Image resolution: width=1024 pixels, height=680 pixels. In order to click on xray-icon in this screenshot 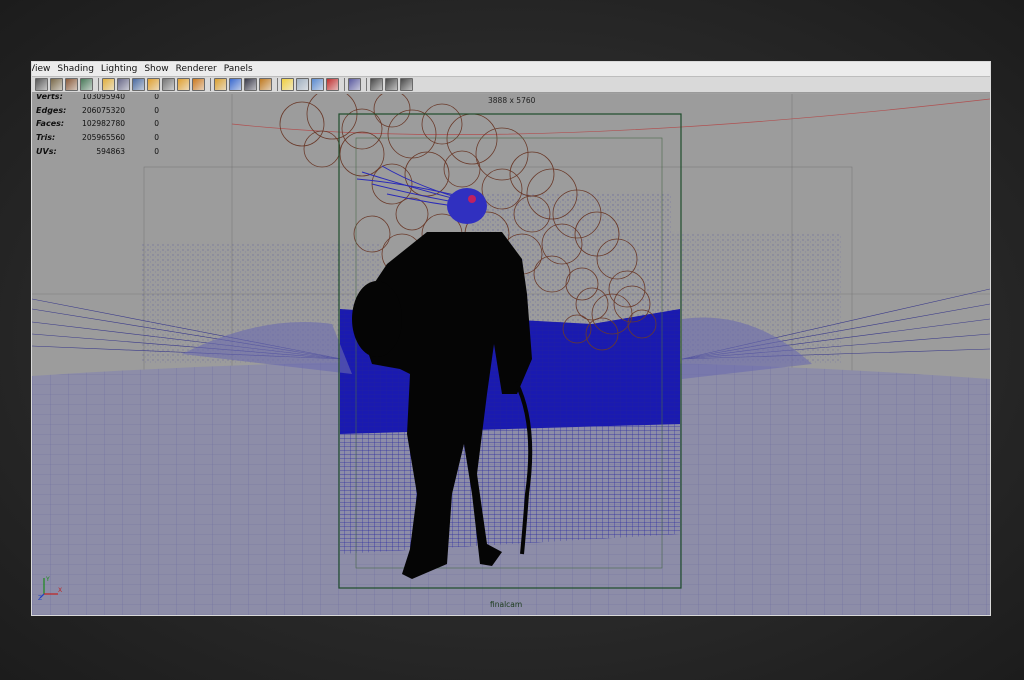, I will do `click(317, 84)`.